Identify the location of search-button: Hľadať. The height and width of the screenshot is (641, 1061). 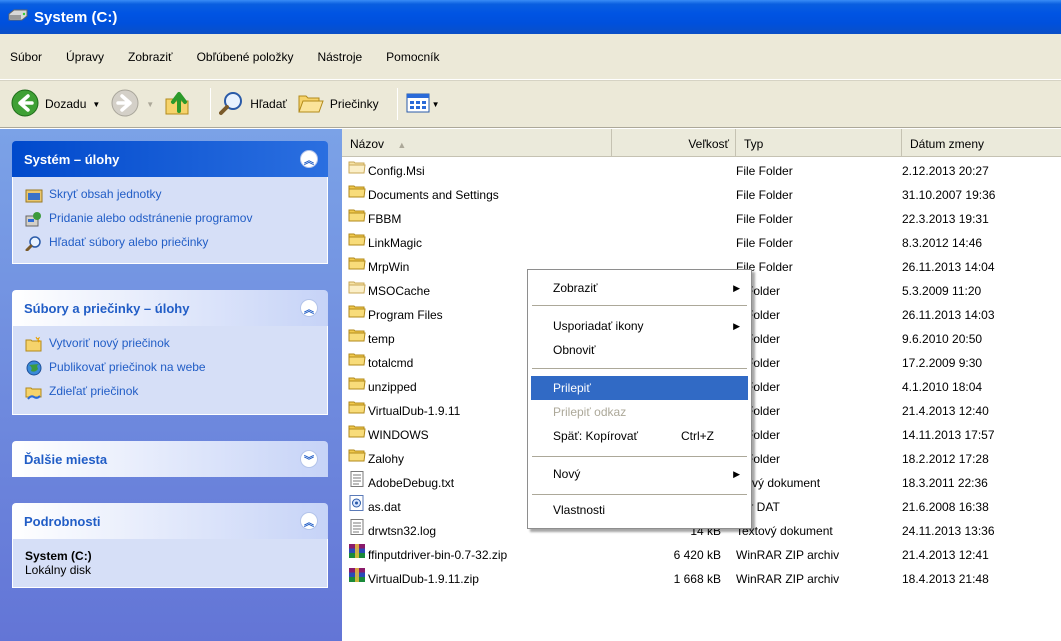
(253, 104).